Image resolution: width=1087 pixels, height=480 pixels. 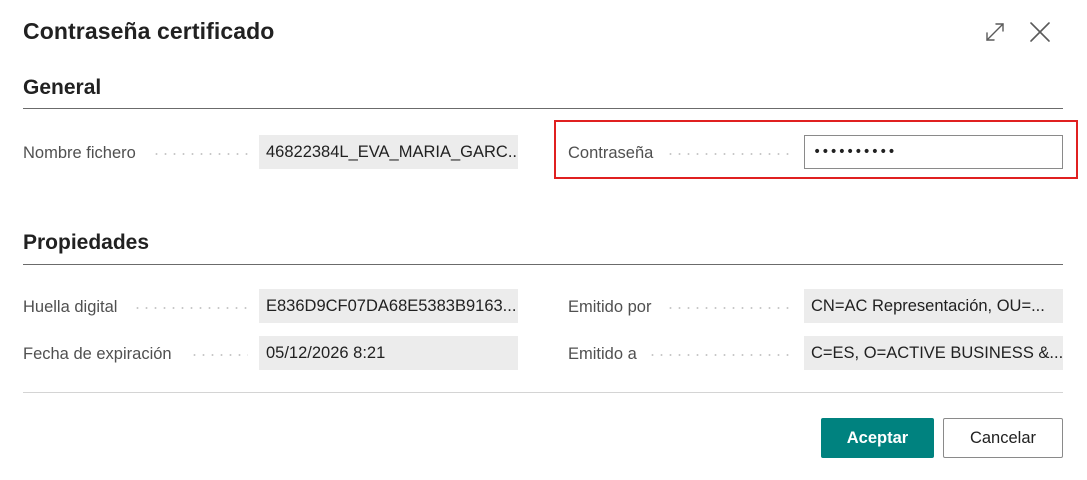 I want to click on huella-digital-label: Huella digital, so click(x=70, y=306).